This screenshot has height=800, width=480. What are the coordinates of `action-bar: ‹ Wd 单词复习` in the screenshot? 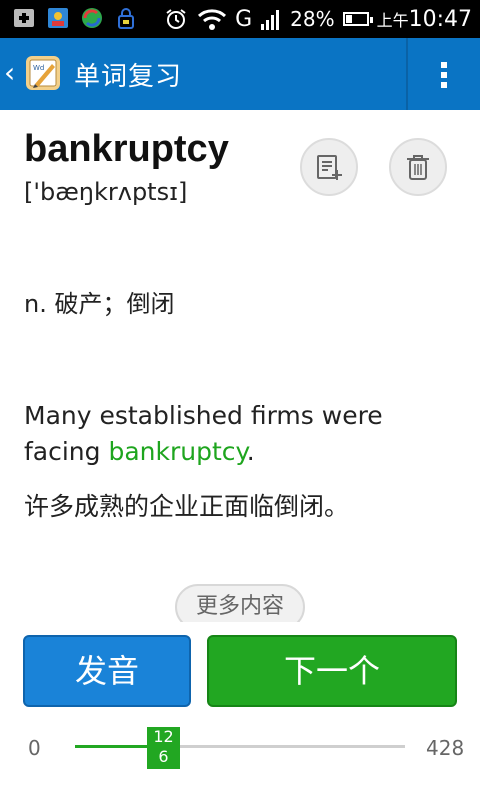 It's located at (240, 74).